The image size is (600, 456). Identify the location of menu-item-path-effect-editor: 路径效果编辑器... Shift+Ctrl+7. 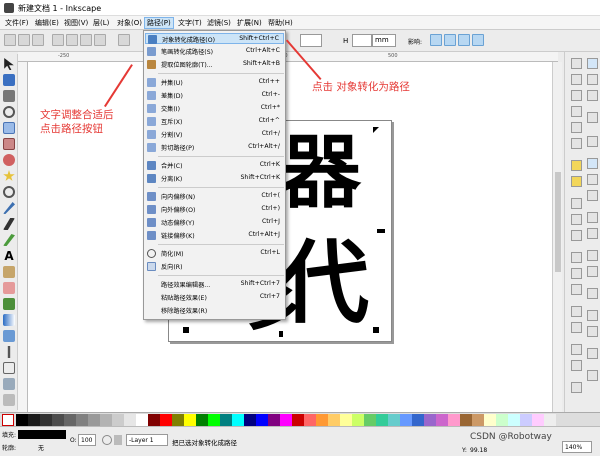
(214, 284).